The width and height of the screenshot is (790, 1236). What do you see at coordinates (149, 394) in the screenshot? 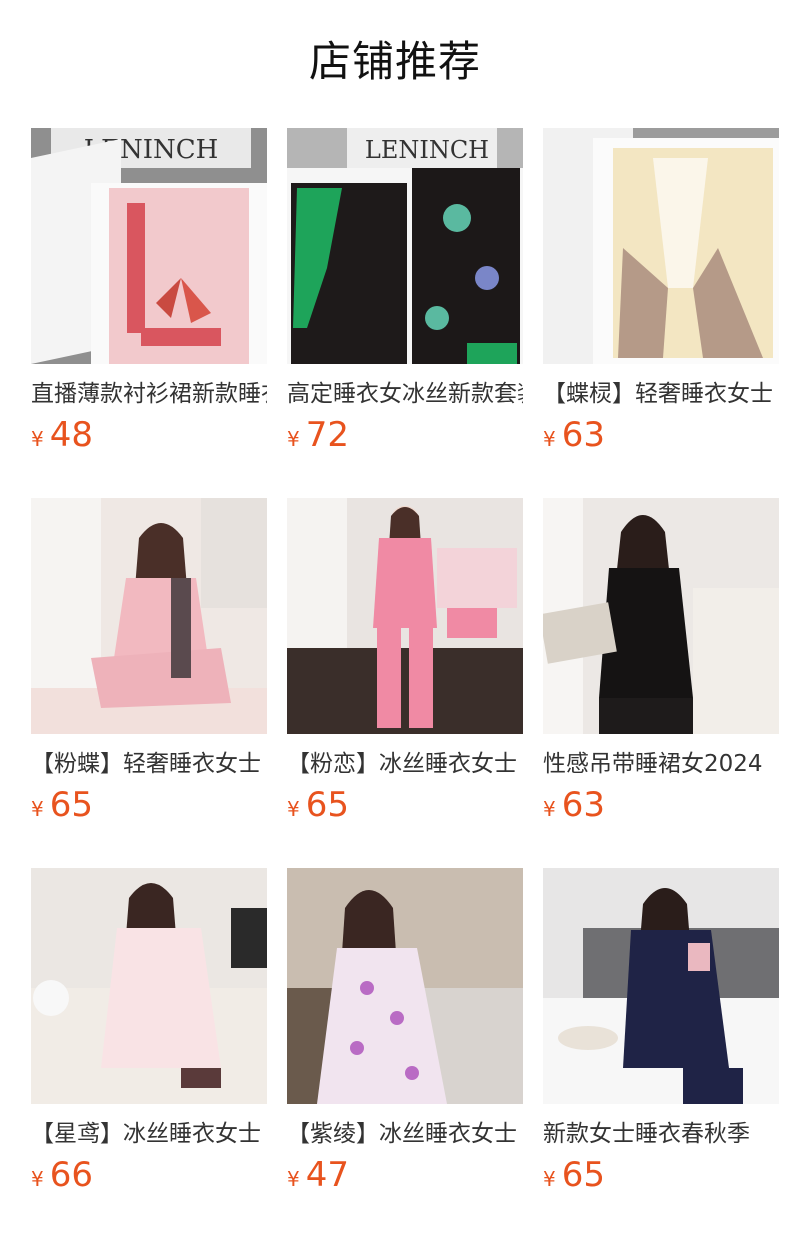
I see `product-name: 直播薄款衬衫裙新款睡衣` at bounding box center [149, 394].